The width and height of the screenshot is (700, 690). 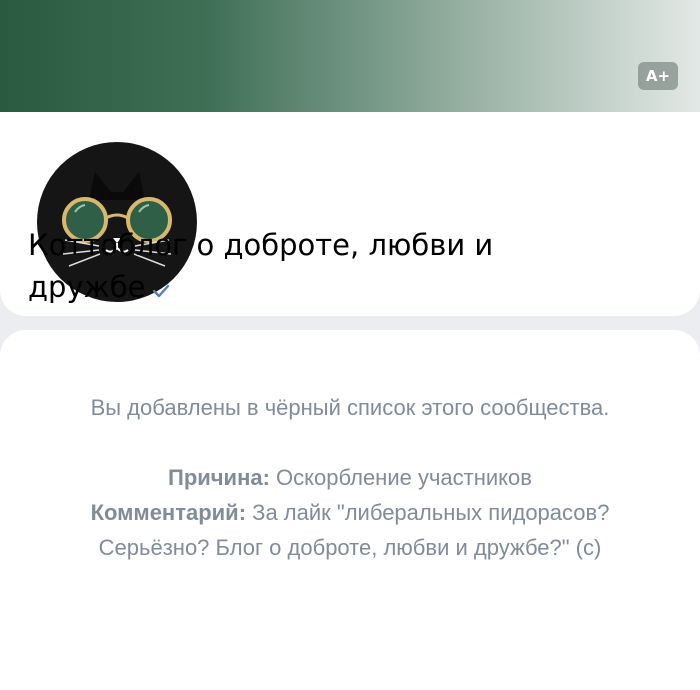 What do you see at coordinates (161, 289) in the screenshot?
I see `checkmark-icon` at bounding box center [161, 289].